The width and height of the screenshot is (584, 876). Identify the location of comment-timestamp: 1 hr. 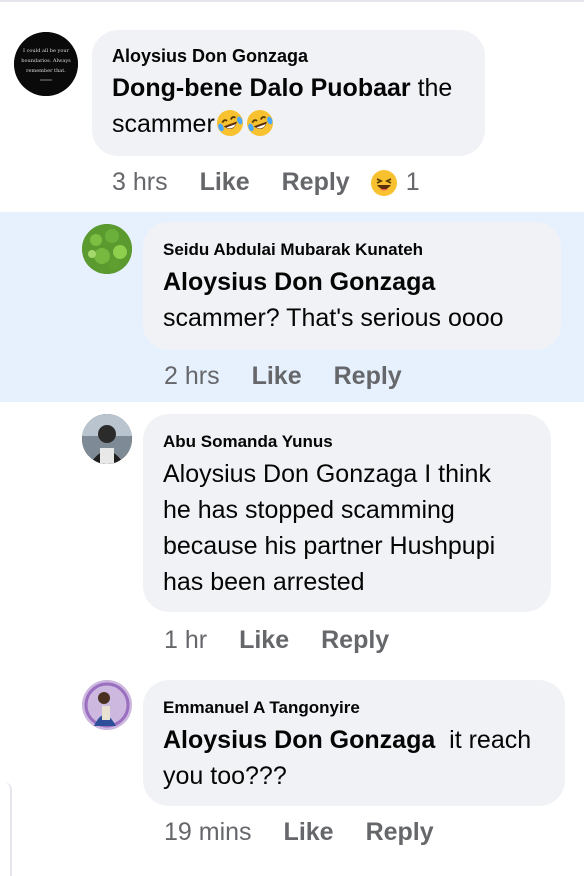
(185, 640).